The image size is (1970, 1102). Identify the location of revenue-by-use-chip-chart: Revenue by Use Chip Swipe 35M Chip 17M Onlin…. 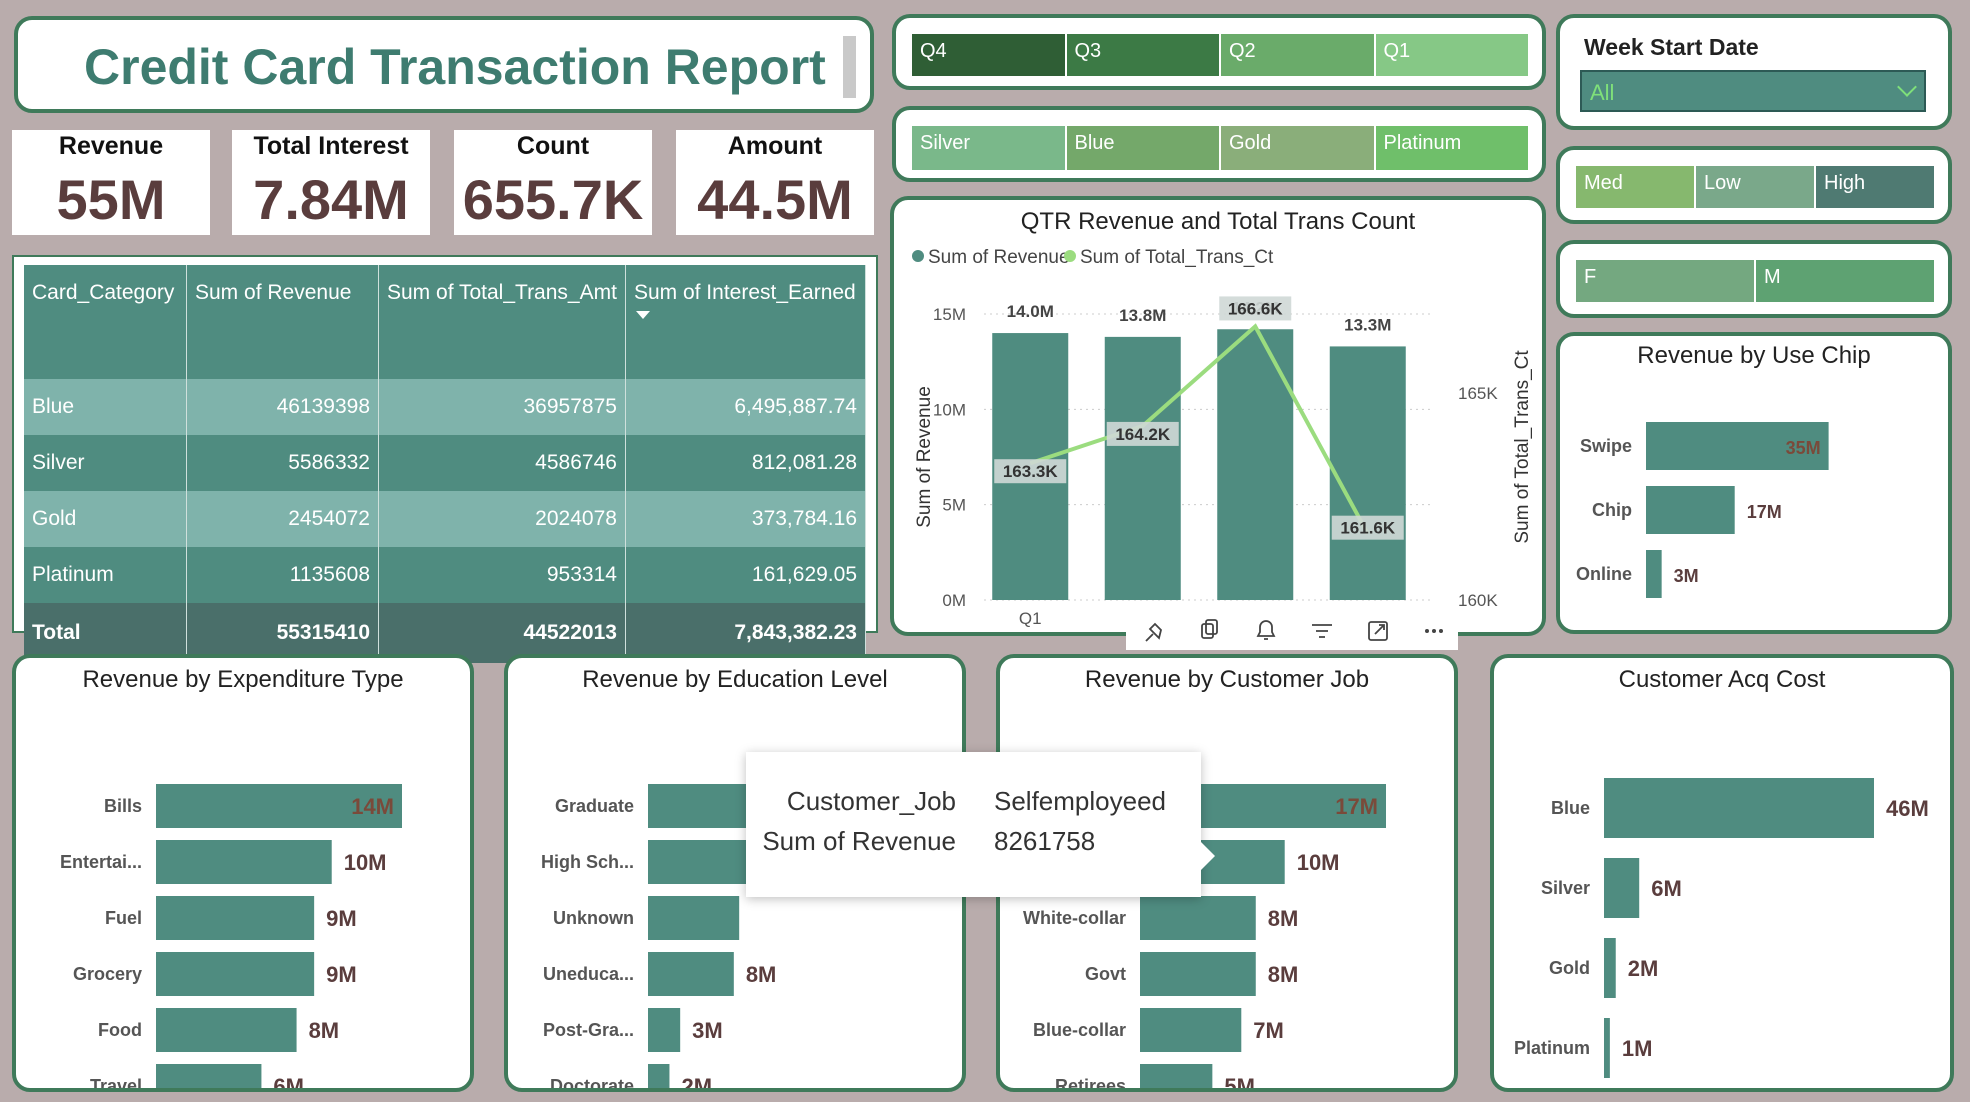
(1754, 483).